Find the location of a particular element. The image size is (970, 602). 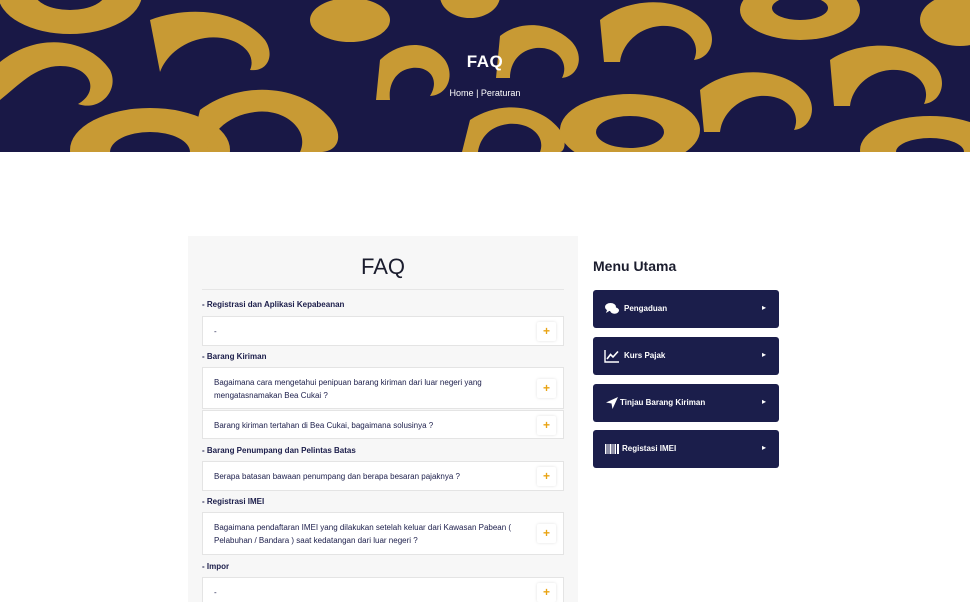

menu-button-label: Tinjau Barang Kiriman is located at coordinates (663, 402).